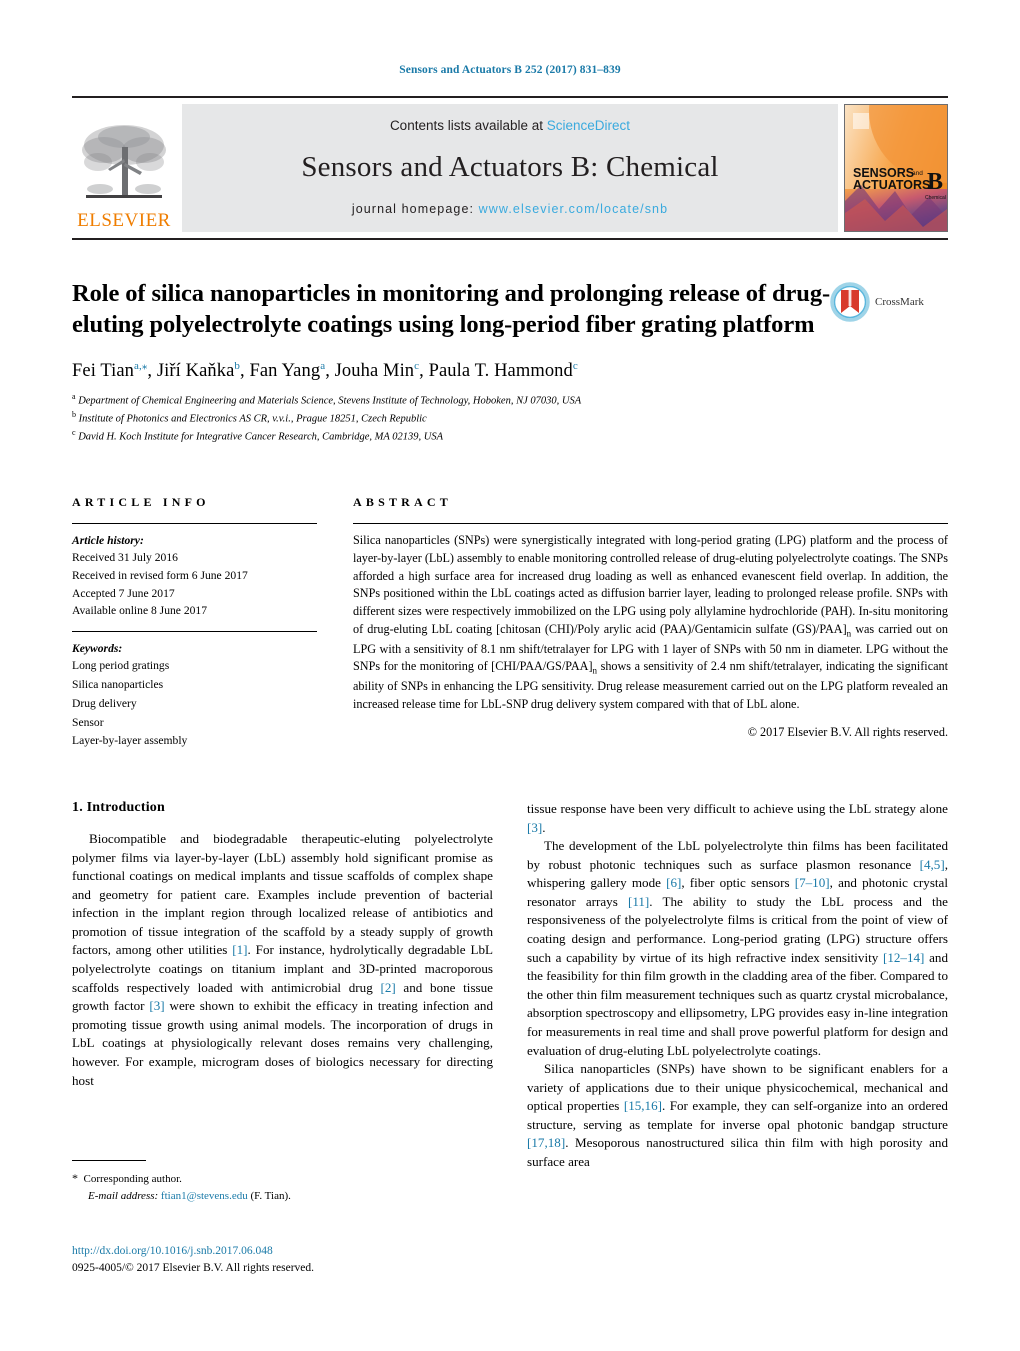  What do you see at coordinates (935, 198) in the screenshot?
I see `svg-text: Chemical` at bounding box center [935, 198].